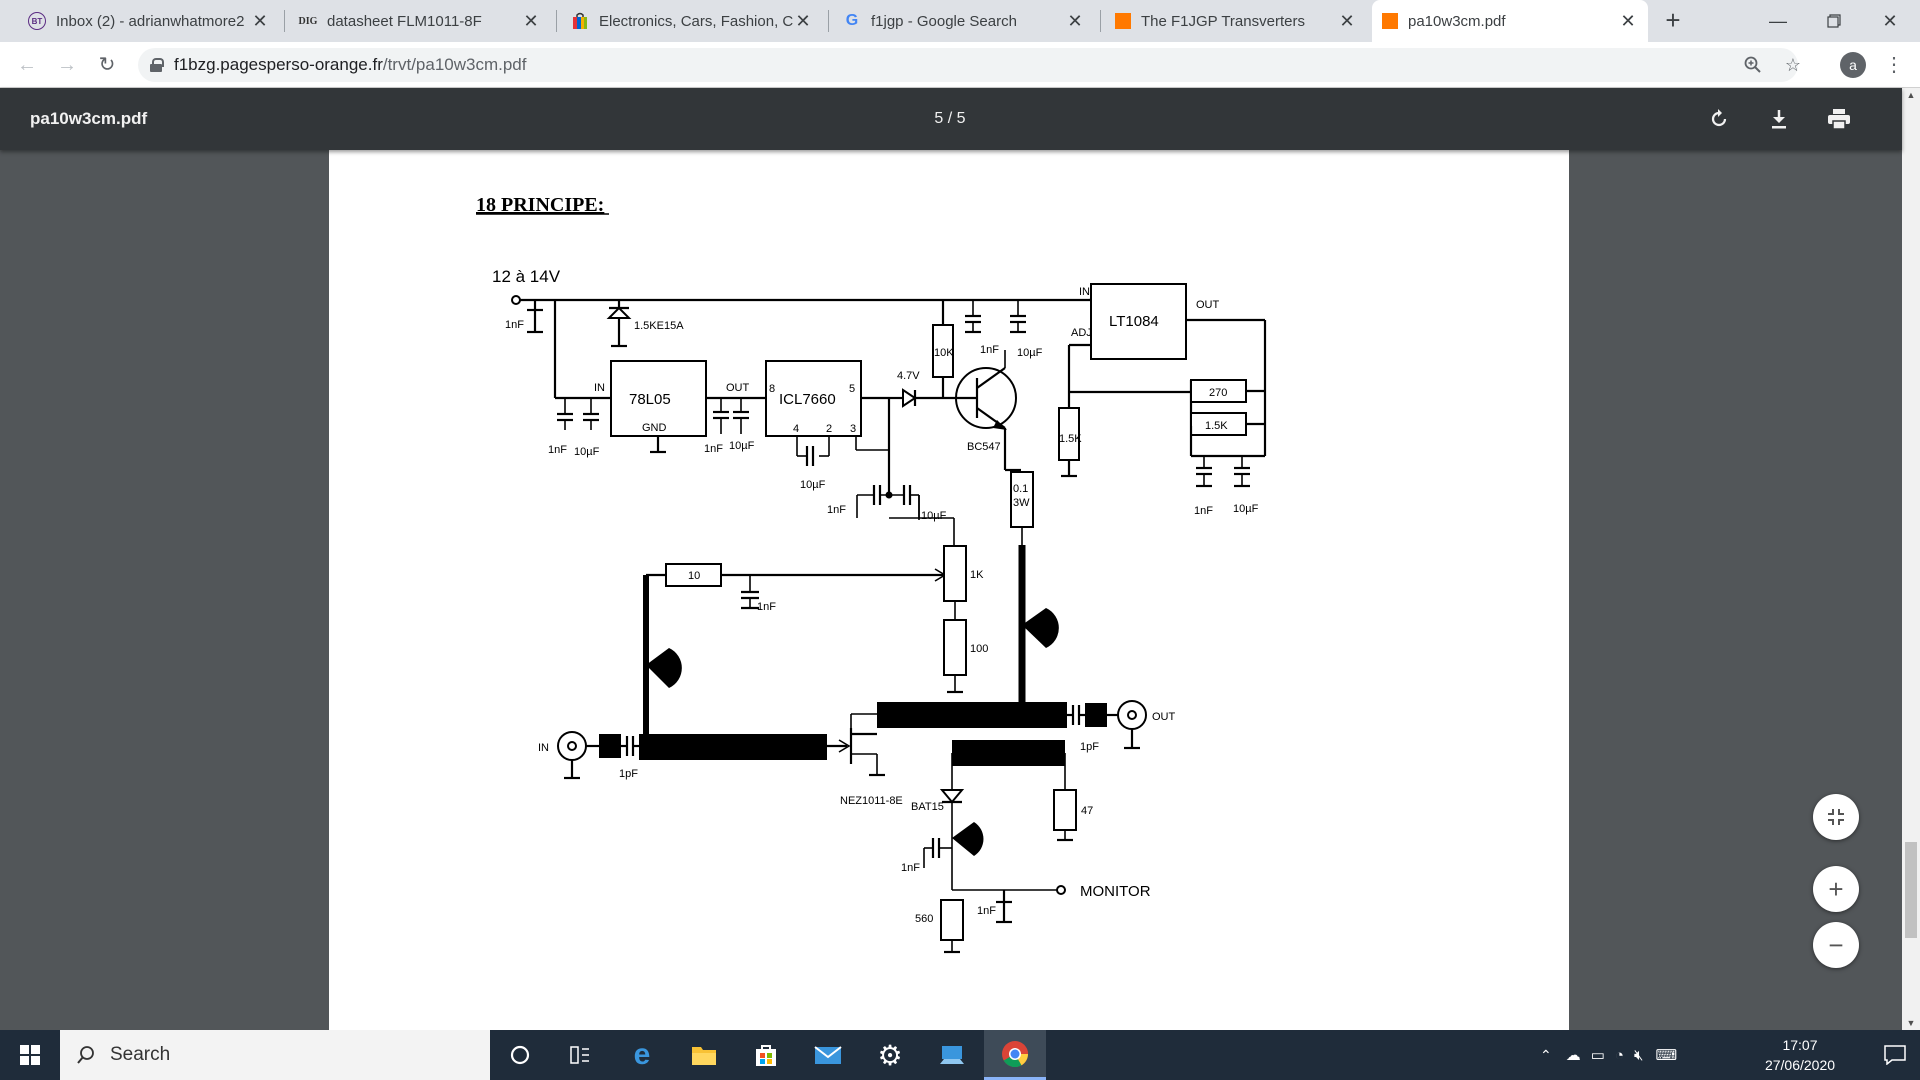  What do you see at coordinates (1619, 1055) in the screenshot?
I see `network-icon: ◔` at bounding box center [1619, 1055].